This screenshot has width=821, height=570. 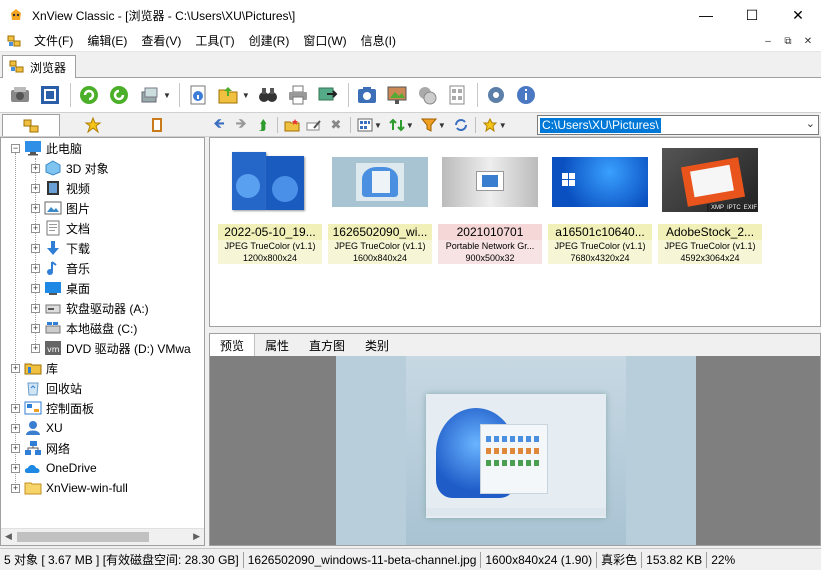 What do you see at coordinates (798, 15) in the screenshot?
I see `close-button: ✕` at bounding box center [798, 15].